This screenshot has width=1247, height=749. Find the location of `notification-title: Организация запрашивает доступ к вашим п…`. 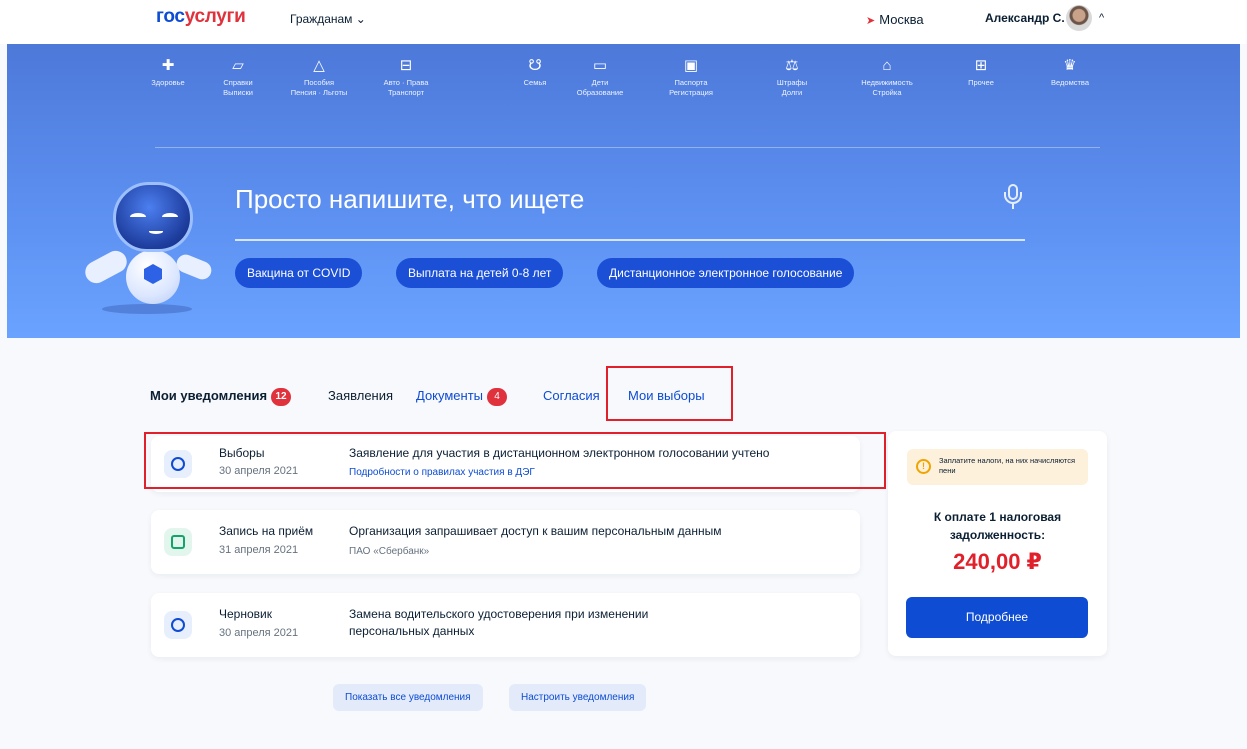

notification-title: Организация запрашивает доступ к вашим п… is located at coordinates (535, 531).